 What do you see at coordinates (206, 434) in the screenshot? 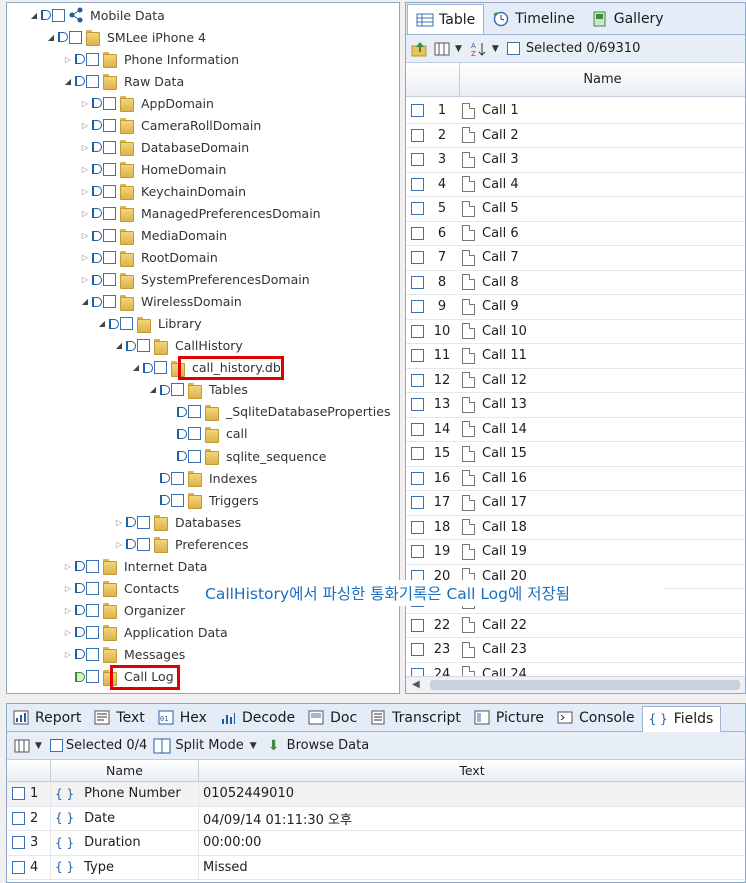
I see `tree-node: call` at bounding box center [206, 434].